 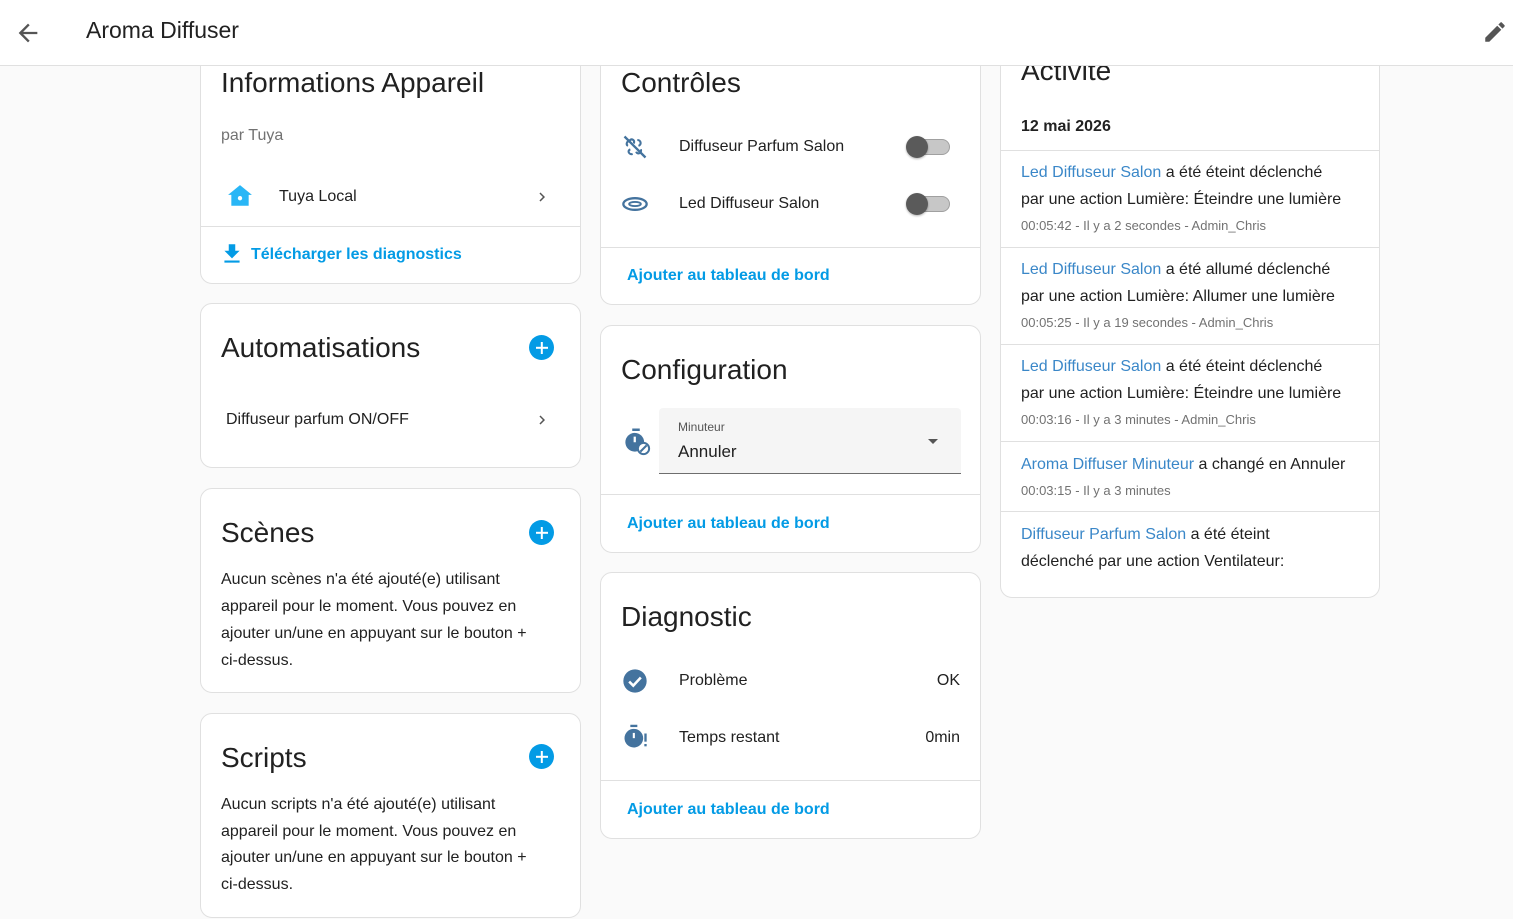 What do you see at coordinates (1246, 269) in the screenshot?
I see `log-text: a été allumé déclenché` at bounding box center [1246, 269].